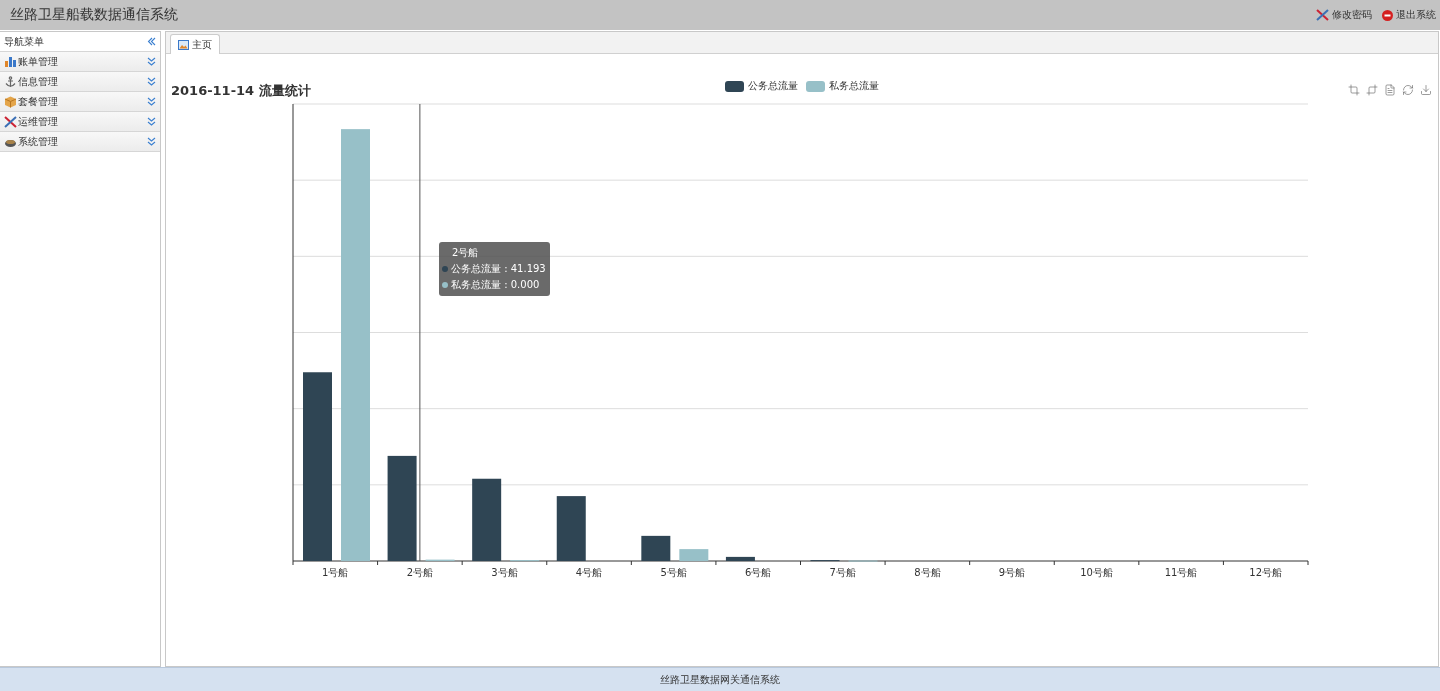 The image size is (1440, 691). I want to click on axis-label: 1号船, so click(335, 572).